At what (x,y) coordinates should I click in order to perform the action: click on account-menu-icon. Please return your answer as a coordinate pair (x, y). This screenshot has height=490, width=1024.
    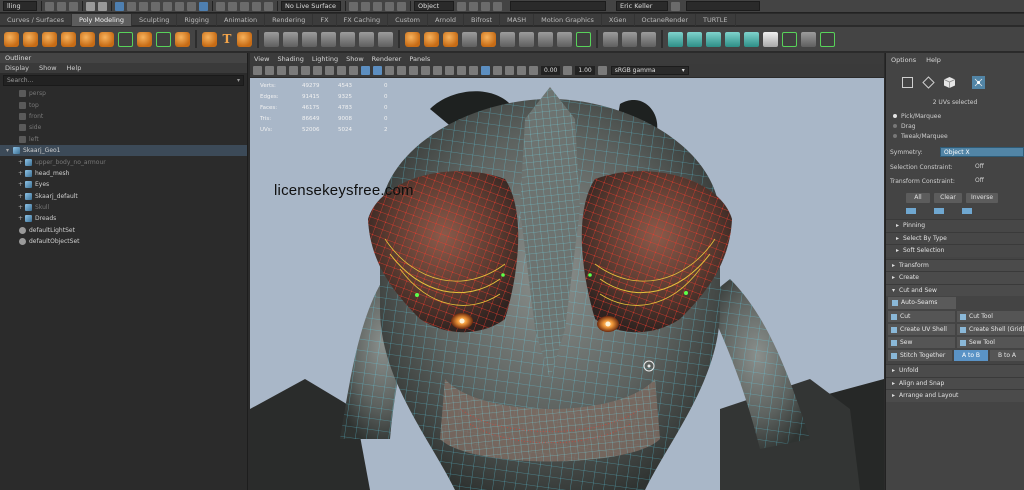
    Looking at the image, I should click on (675, 6).